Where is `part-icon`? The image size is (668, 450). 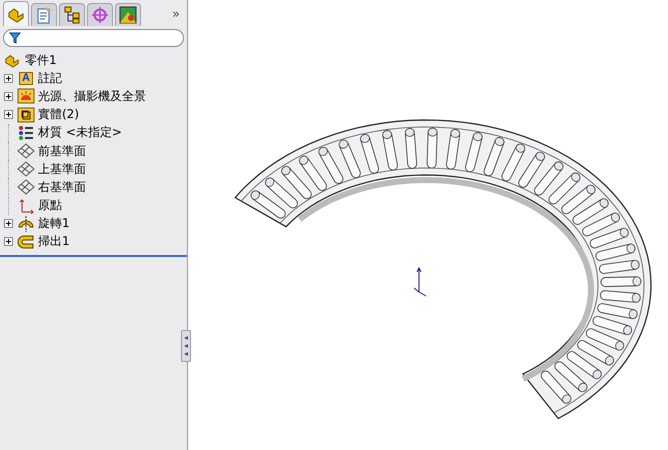 part-icon is located at coordinates (12, 60).